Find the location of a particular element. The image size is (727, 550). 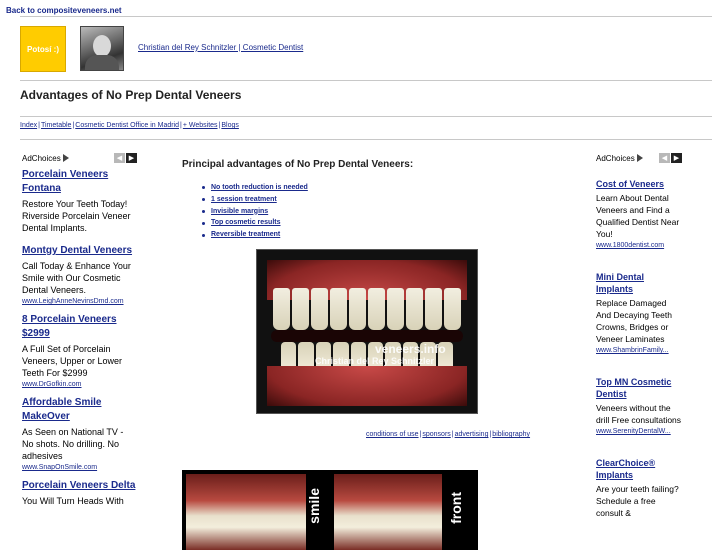

advantage-link: Invisible margins is located at coordinates (239, 212).